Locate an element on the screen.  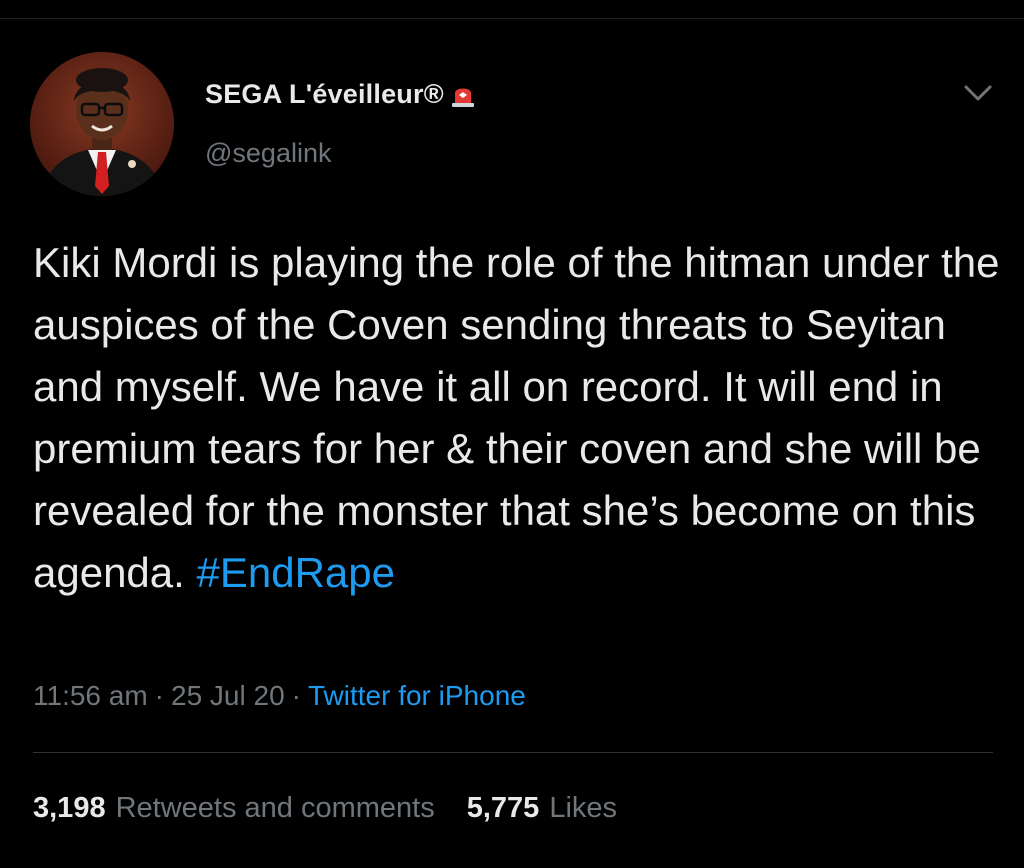
retweets-label: Retweets and comments is located at coordinates (275, 808).